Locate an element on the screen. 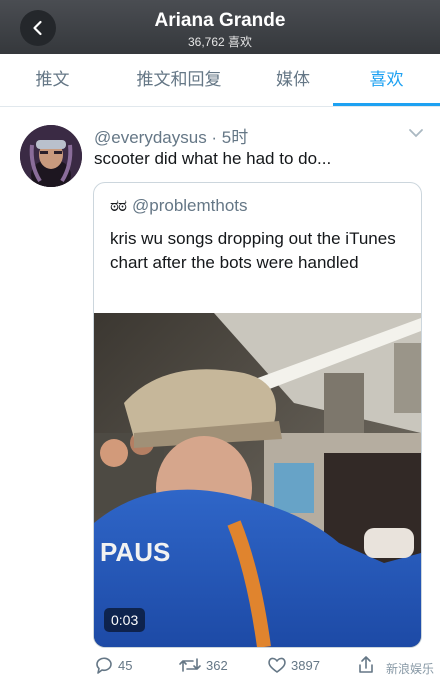 Image resolution: width=440 pixels, height=690 pixels. share-icon is located at coordinates (366, 664).